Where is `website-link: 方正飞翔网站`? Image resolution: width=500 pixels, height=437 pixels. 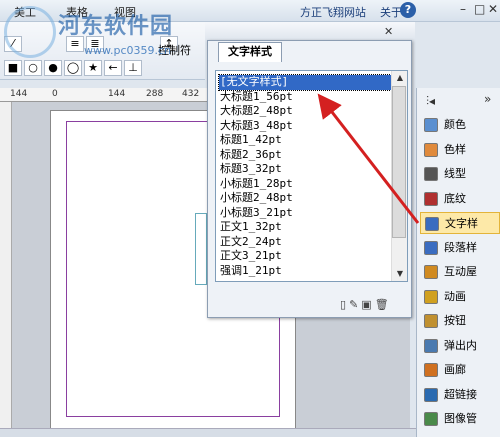
website-link: 方正飞翔网站 is located at coordinates (333, 12).